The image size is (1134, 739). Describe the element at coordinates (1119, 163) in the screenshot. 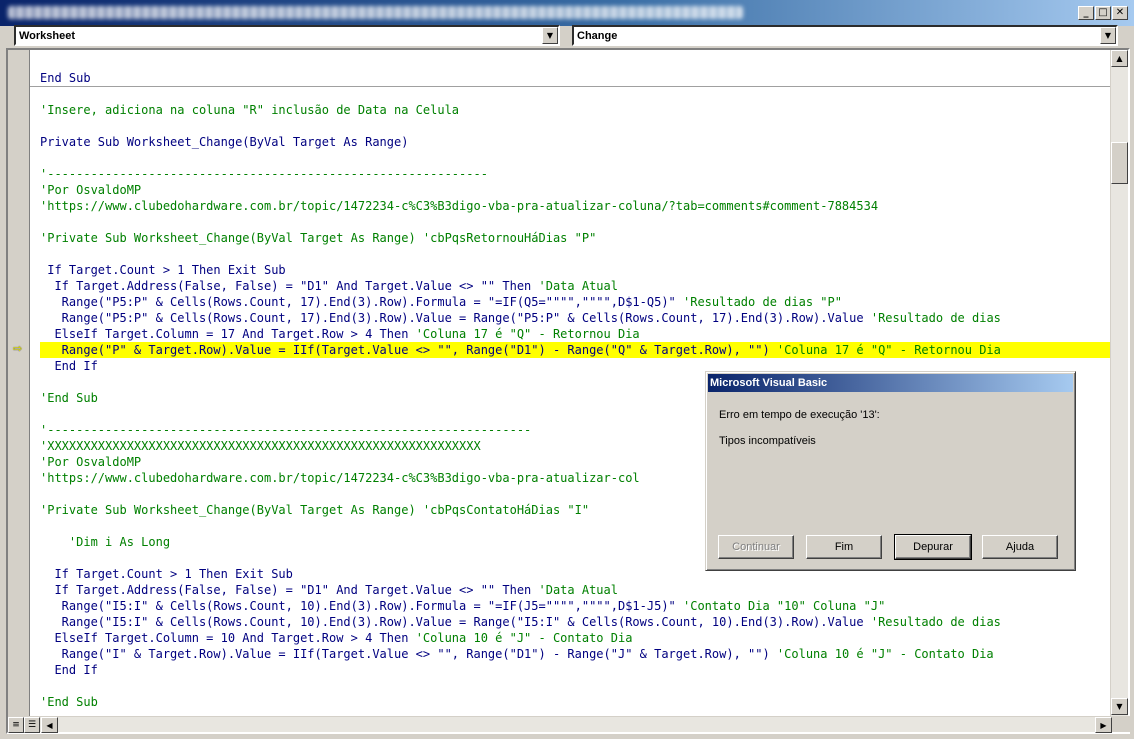

I see `vertical-scroll-thumb` at that location.